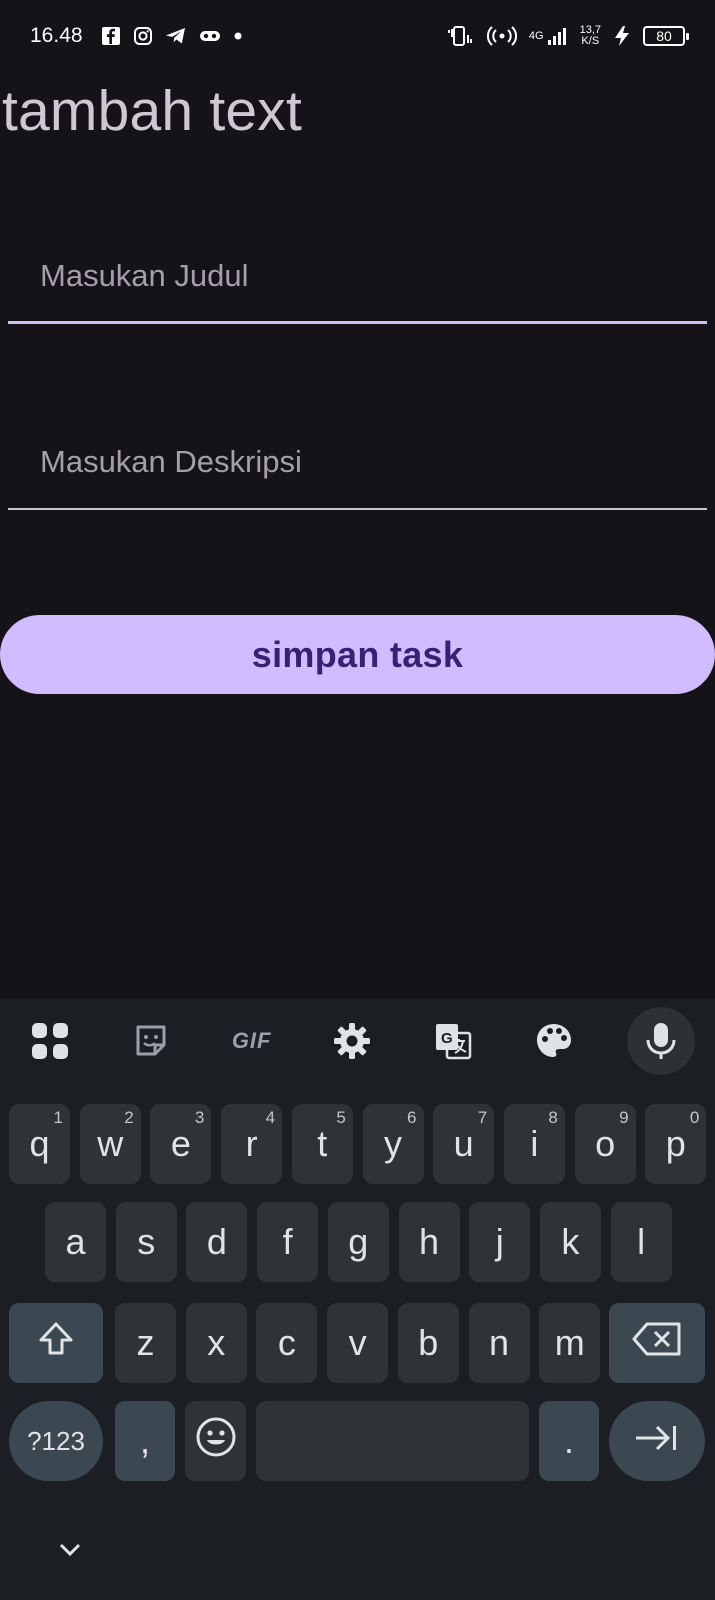 The width and height of the screenshot is (715, 1600). Describe the element at coordinates (482, 1117) in the screenshot. I see `key-hint: 7` at that location.